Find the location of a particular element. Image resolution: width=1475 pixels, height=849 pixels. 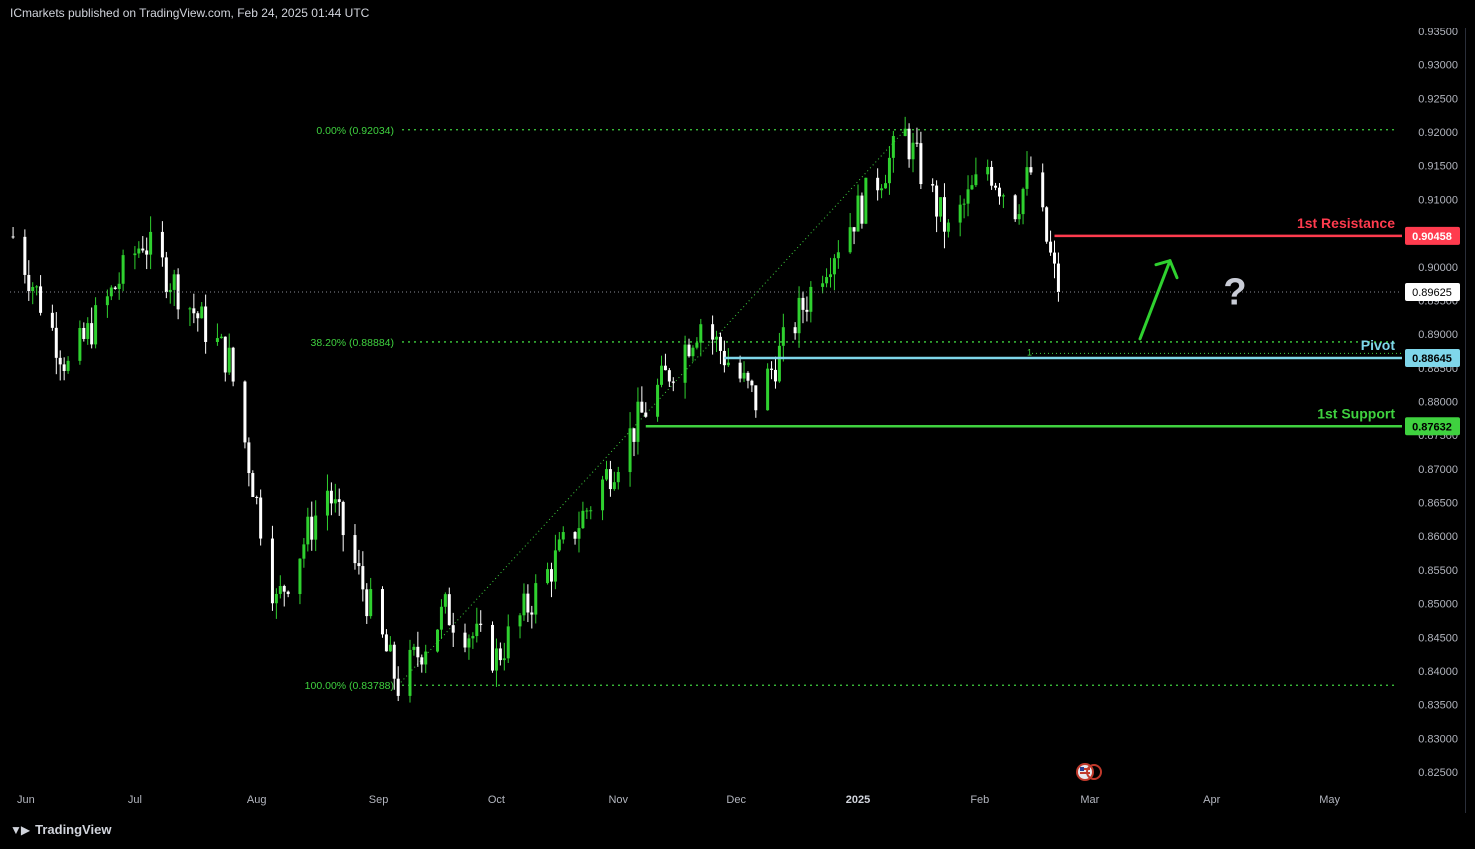

x-tick-label: Aug is located at coordinates (257, 800).